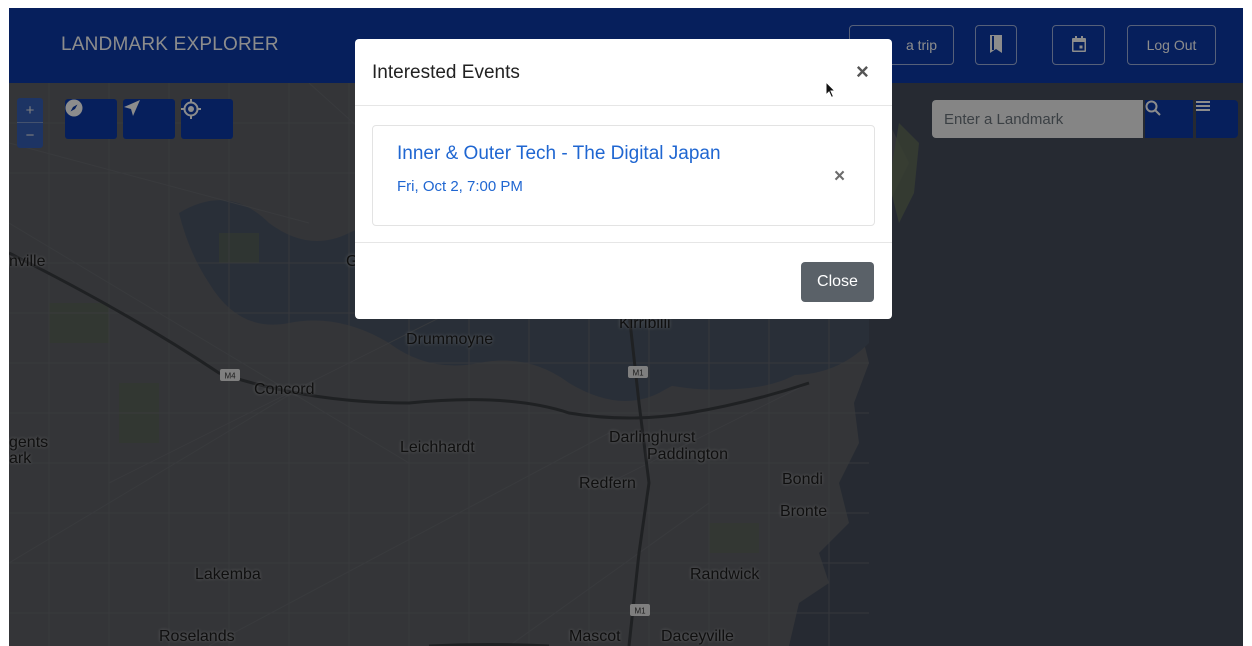  What do you see at coordinates (831, 92) in the screenshot?
I see `mouse-pointer-icon` at bounding box center [831, 92].